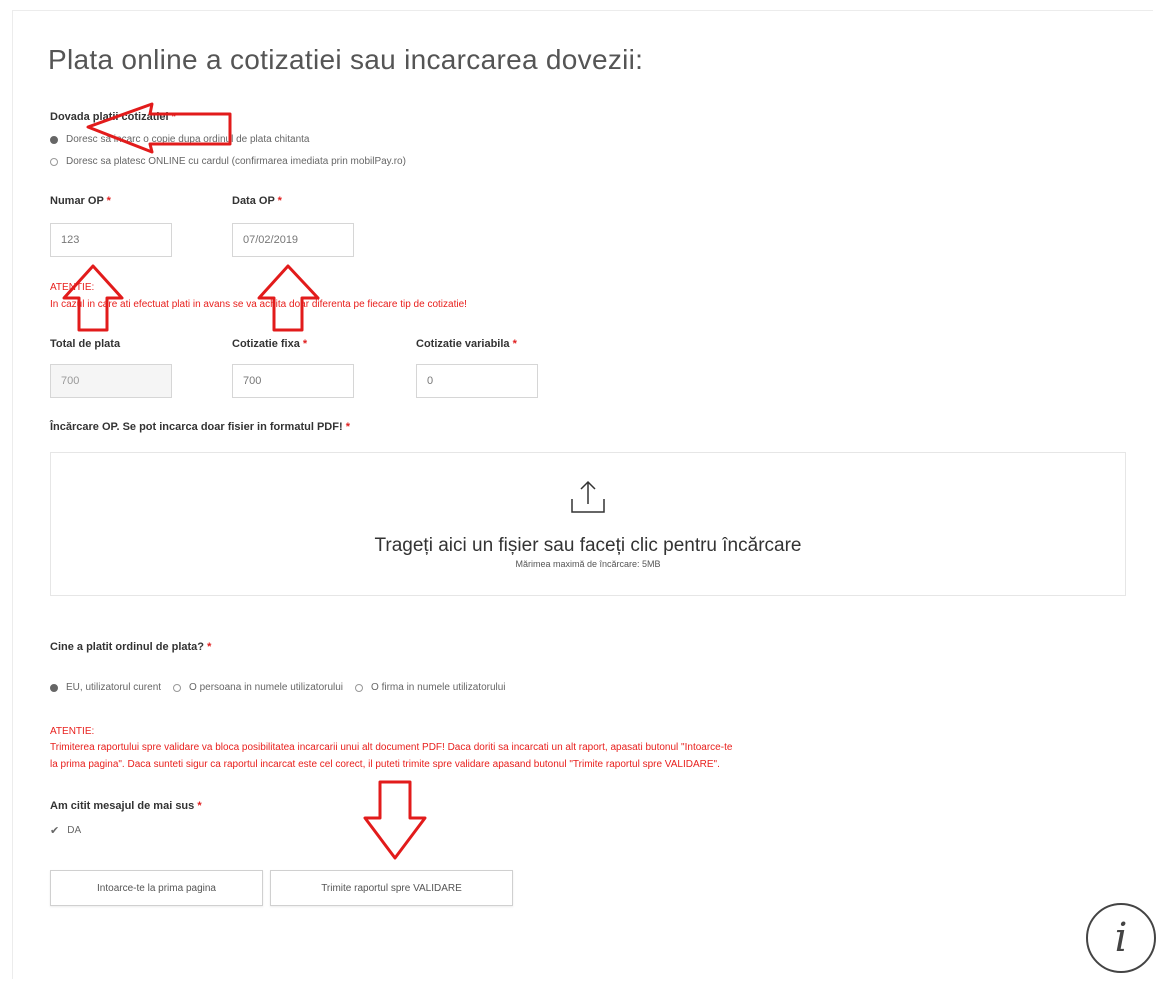  I want to click on variable-fee-label-text: Cotizatie variabila, so click(463, 344).